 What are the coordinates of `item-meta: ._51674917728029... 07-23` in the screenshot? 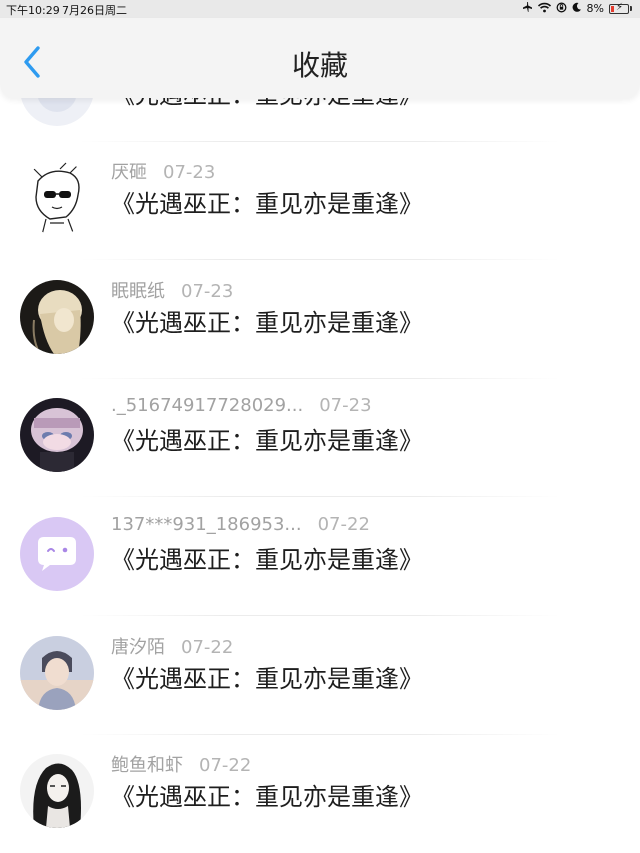 It's located at (241, 405).